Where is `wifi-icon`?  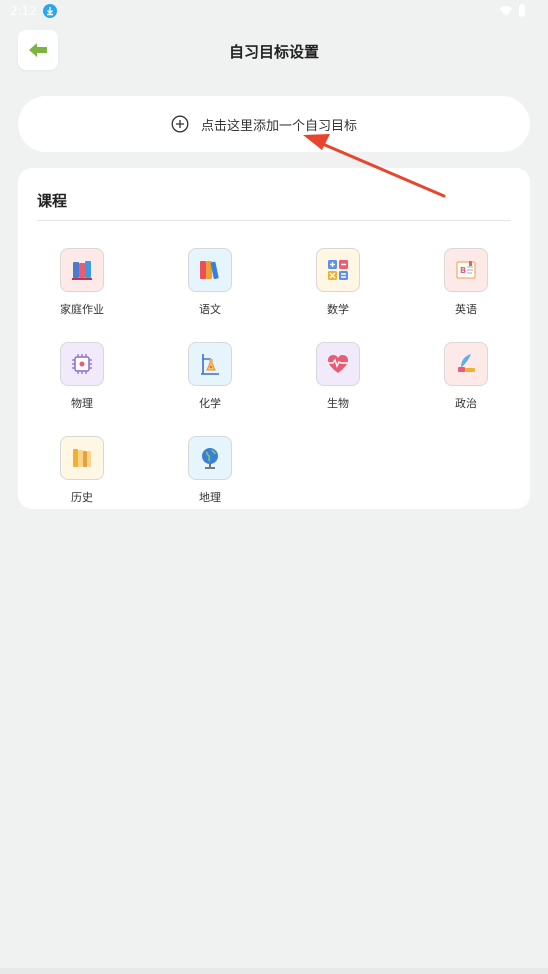
wifi-icon is located at coordinates (506, 10).